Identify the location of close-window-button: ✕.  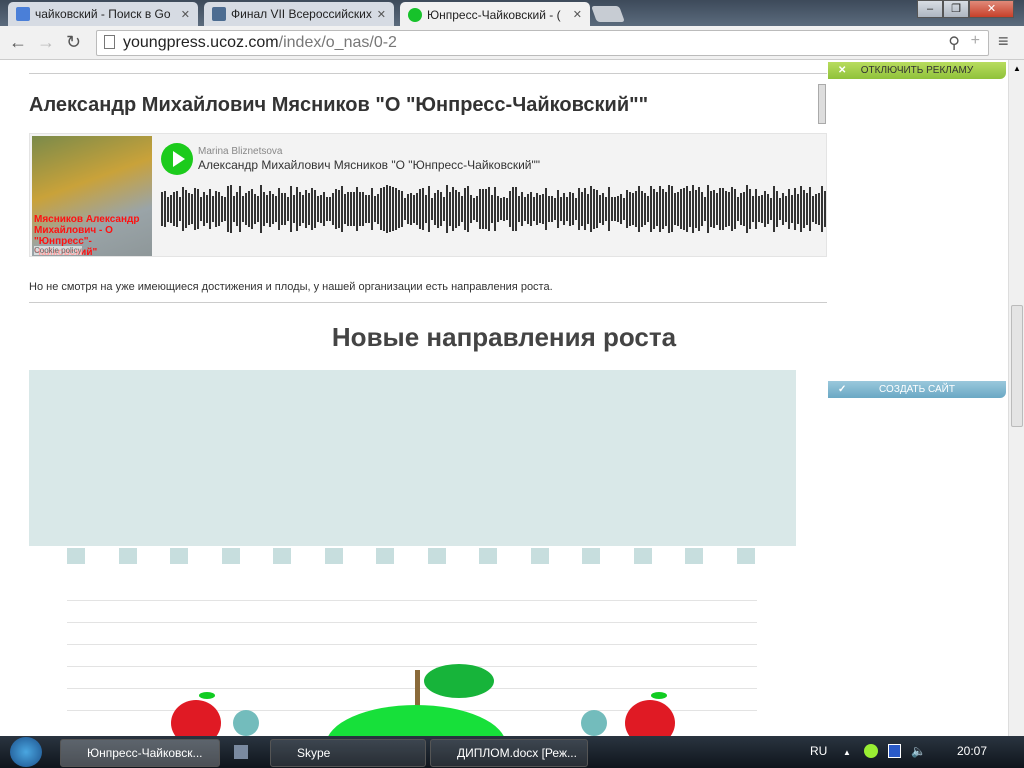
(991, 9).